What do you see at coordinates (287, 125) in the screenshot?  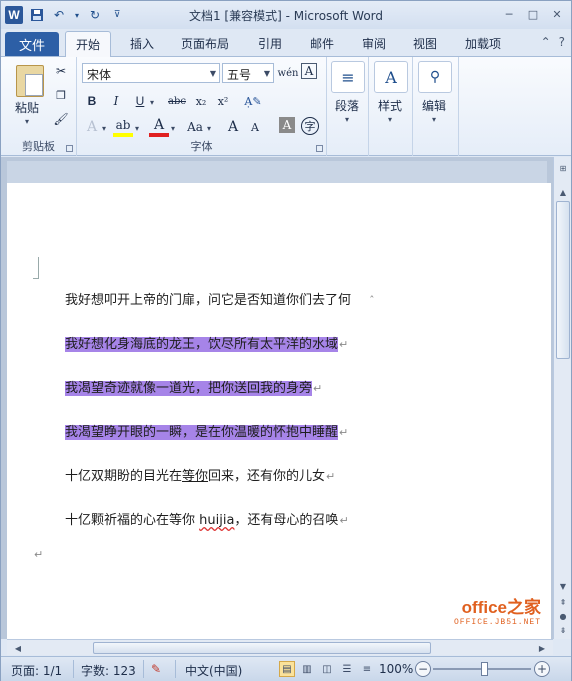 I see `char-shading-button: A` at bounding box center [287, 125].